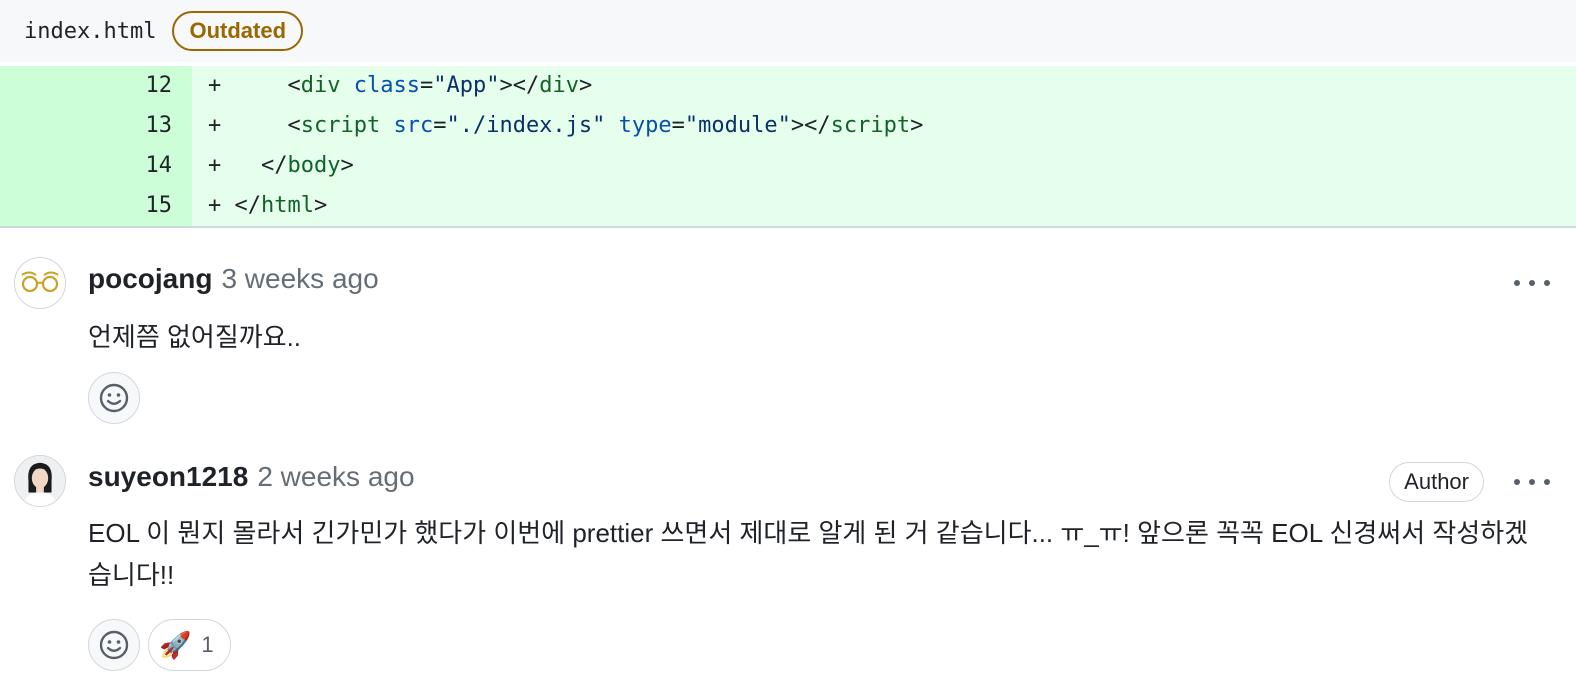 This screenshot has width=1576, height=700. Describe the element at coordinates (238, 31) in the screenshot. I see `outdated-badge: Outdated` at that location.